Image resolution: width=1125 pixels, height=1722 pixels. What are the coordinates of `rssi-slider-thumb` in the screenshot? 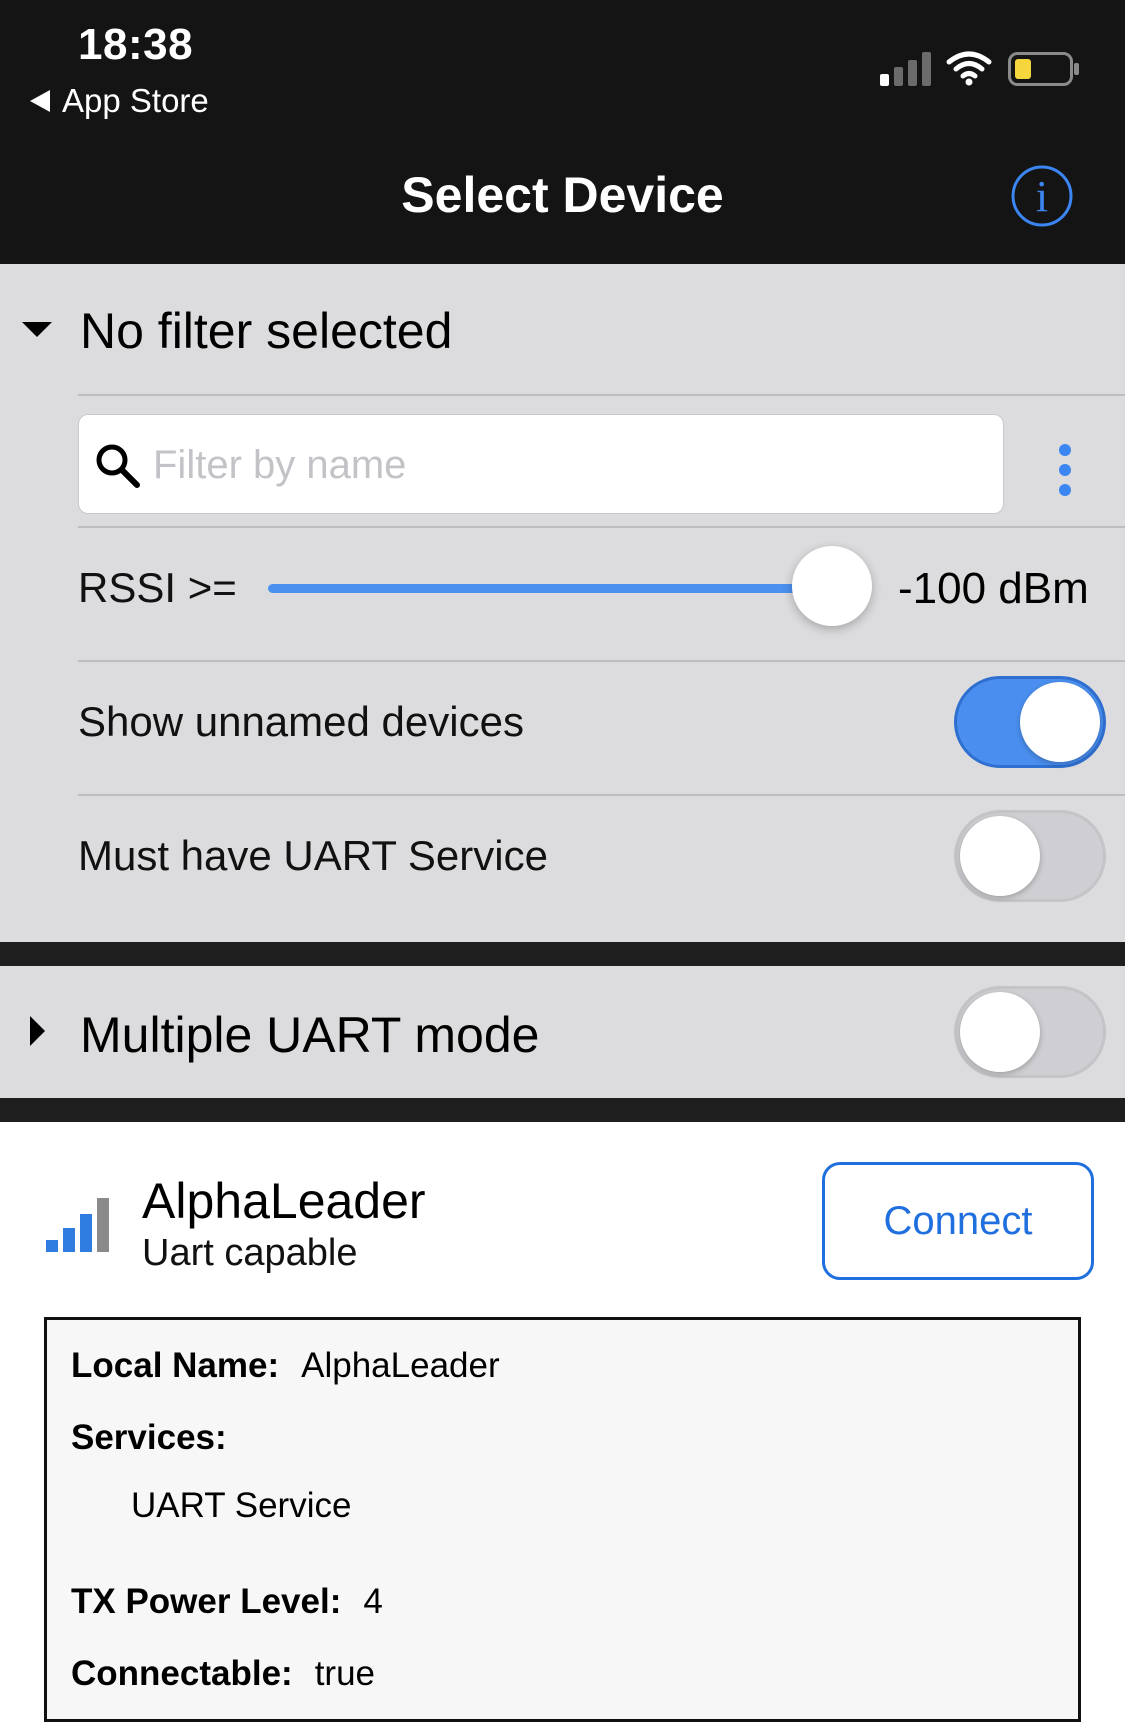 It's located at (832, 586).